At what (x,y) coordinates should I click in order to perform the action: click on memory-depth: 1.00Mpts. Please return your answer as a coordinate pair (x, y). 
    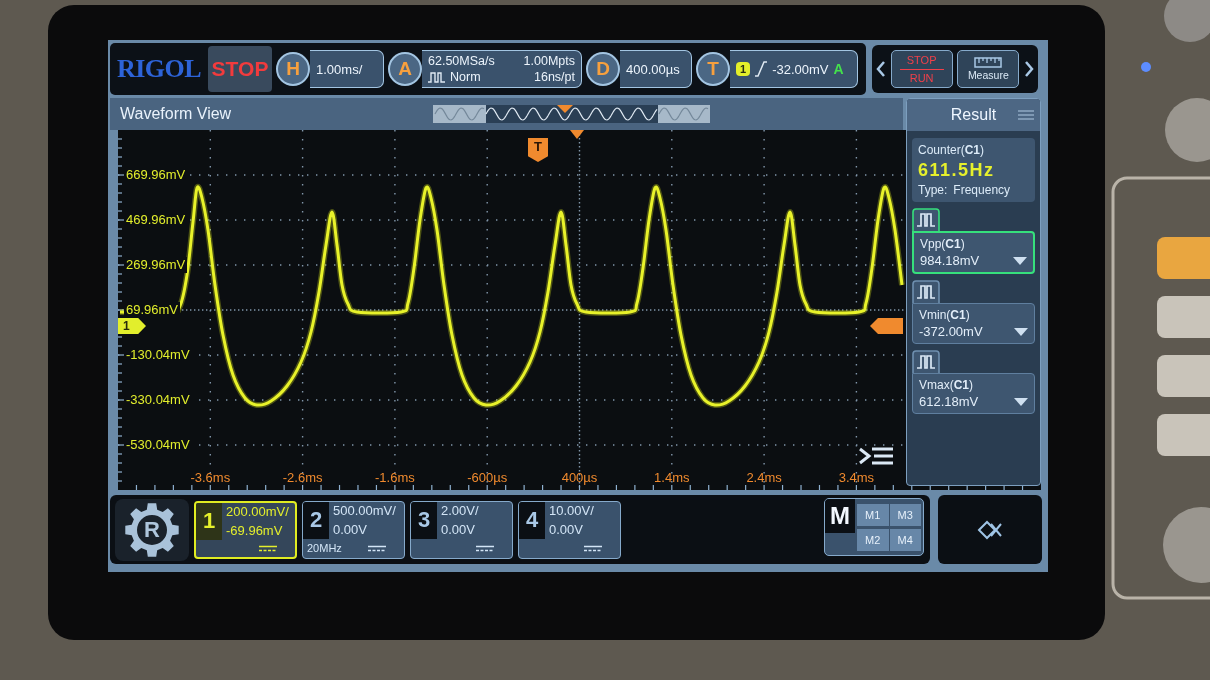
    Looking at the image, I should click on (548, 61).